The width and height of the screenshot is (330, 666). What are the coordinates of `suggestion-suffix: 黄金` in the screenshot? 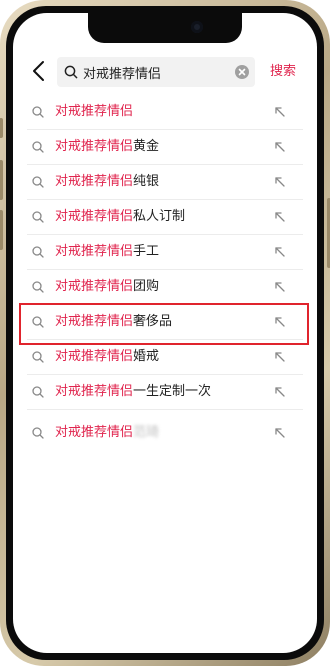 It's located at (146, 146).